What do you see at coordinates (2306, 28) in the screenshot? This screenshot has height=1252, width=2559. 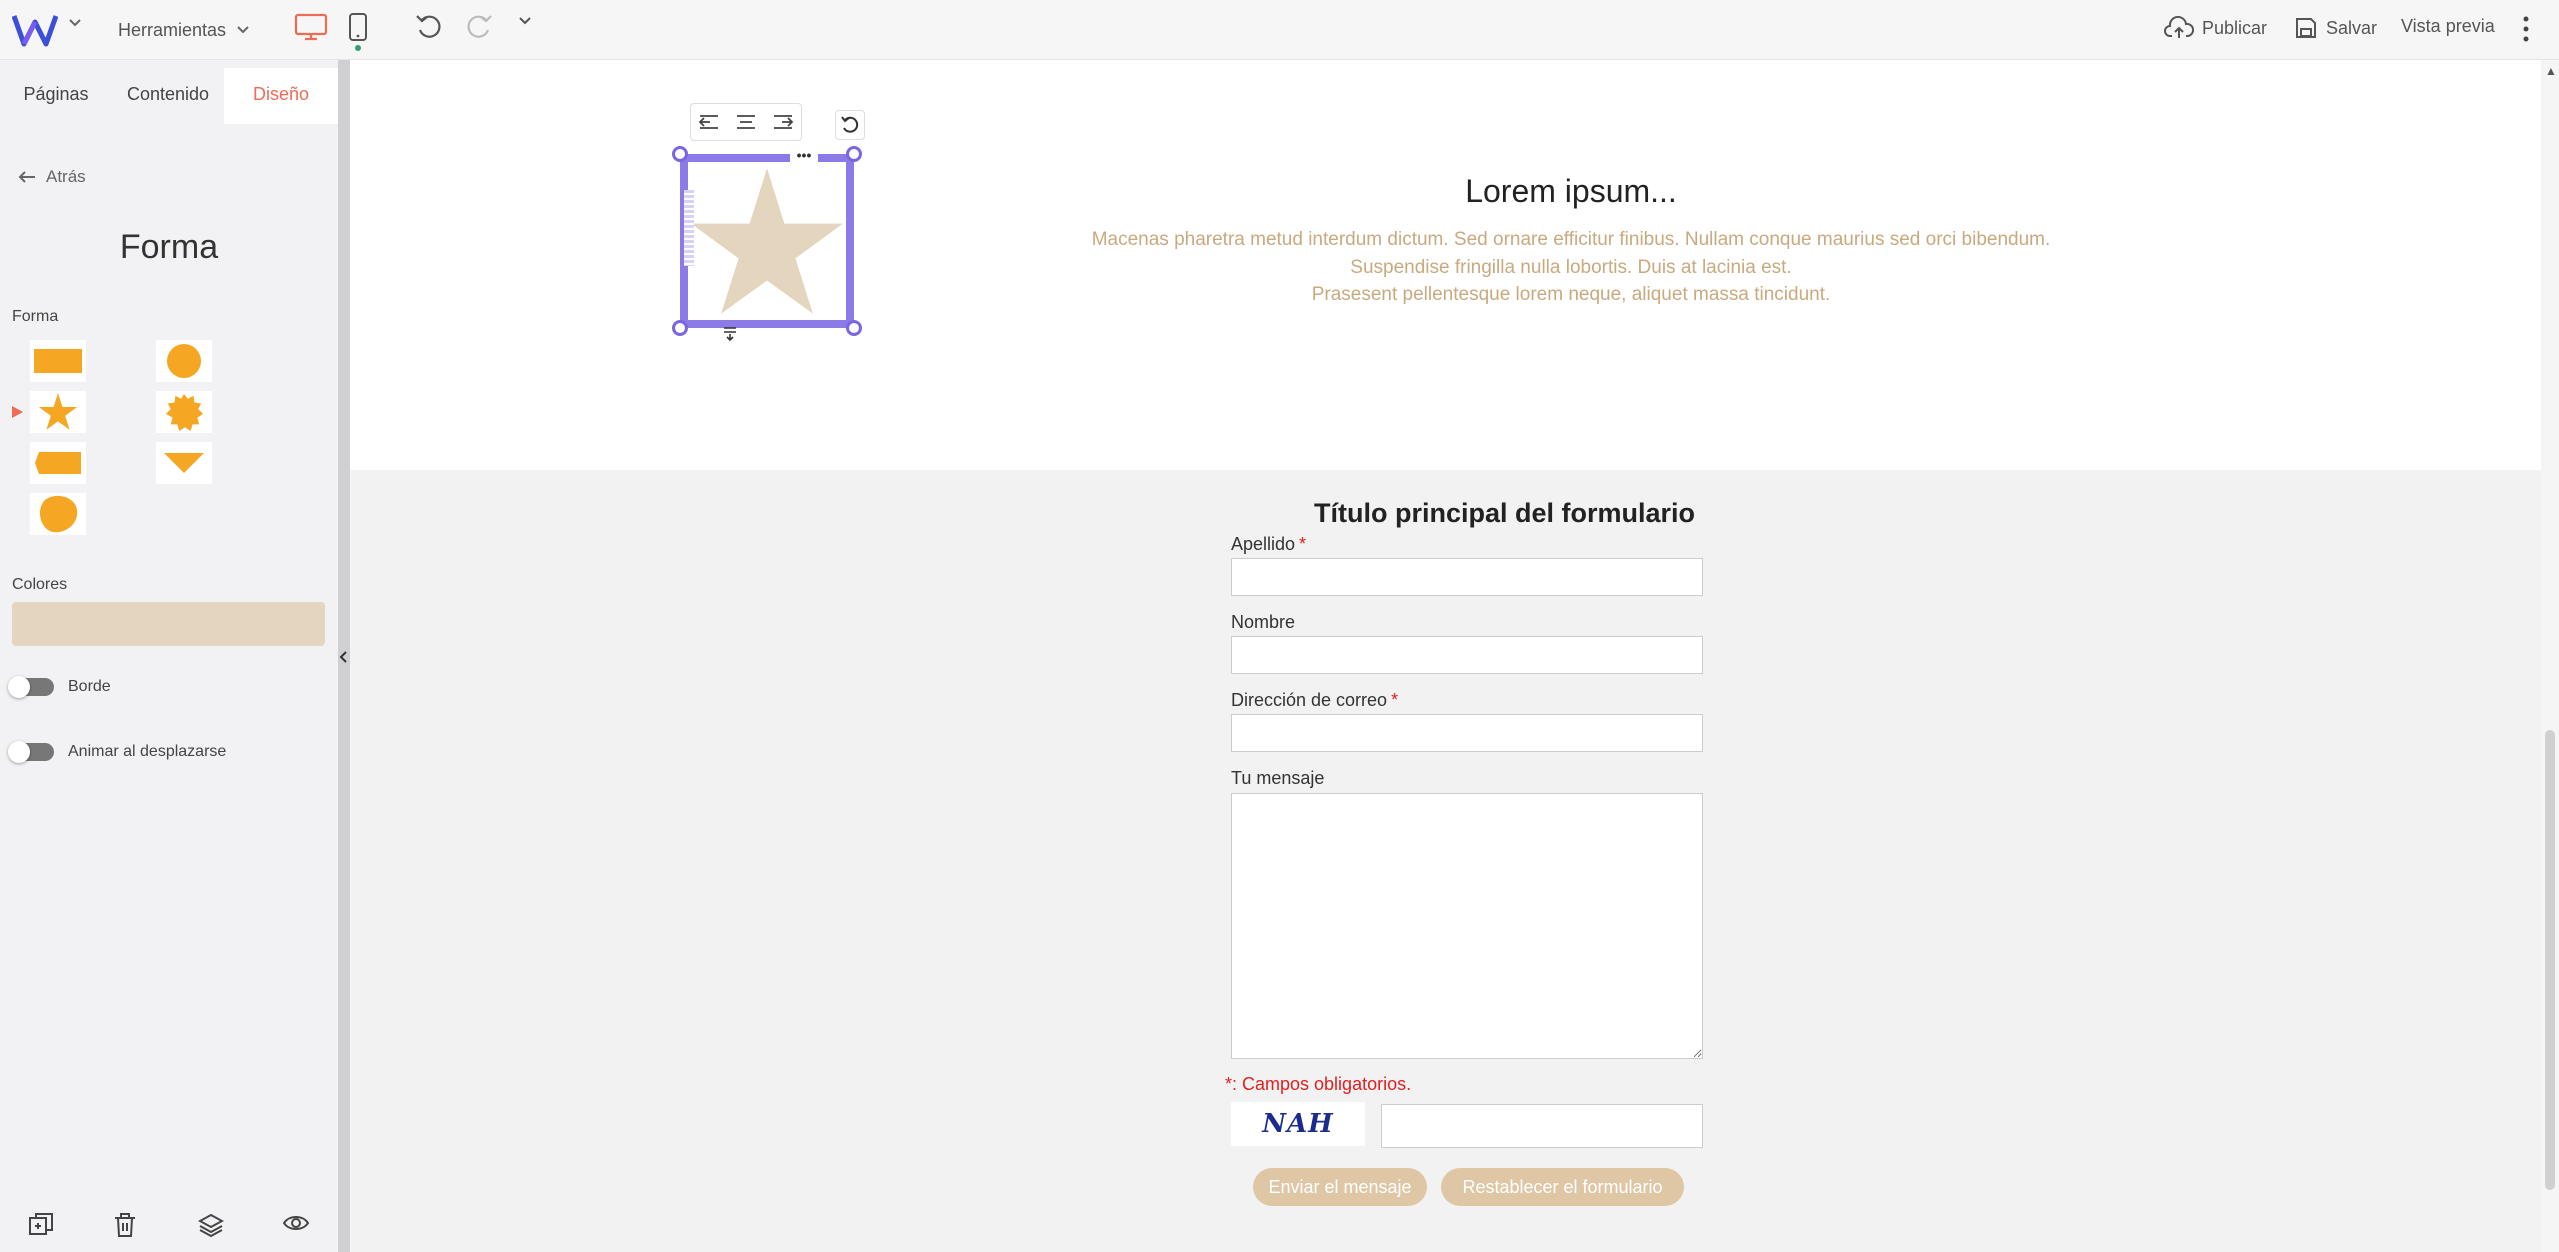 I see `save-icon` at bounding box center [2306, 28].